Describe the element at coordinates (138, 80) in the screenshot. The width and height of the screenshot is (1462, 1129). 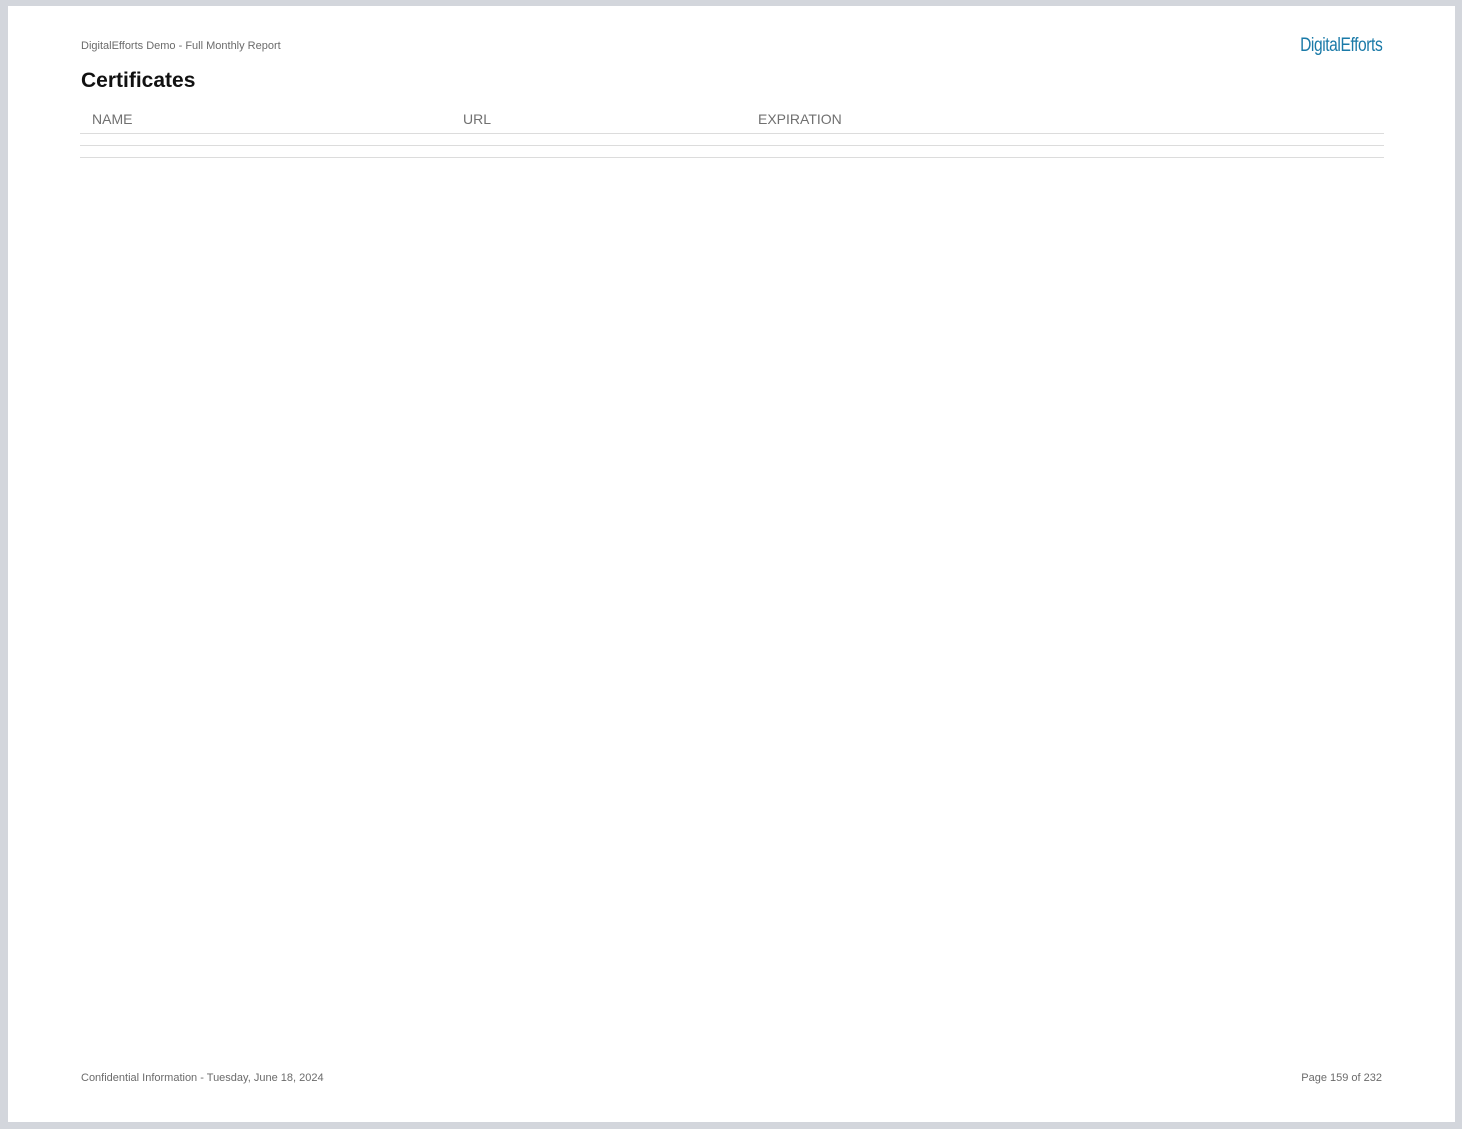
I see `section-title: Certificates` at that location.